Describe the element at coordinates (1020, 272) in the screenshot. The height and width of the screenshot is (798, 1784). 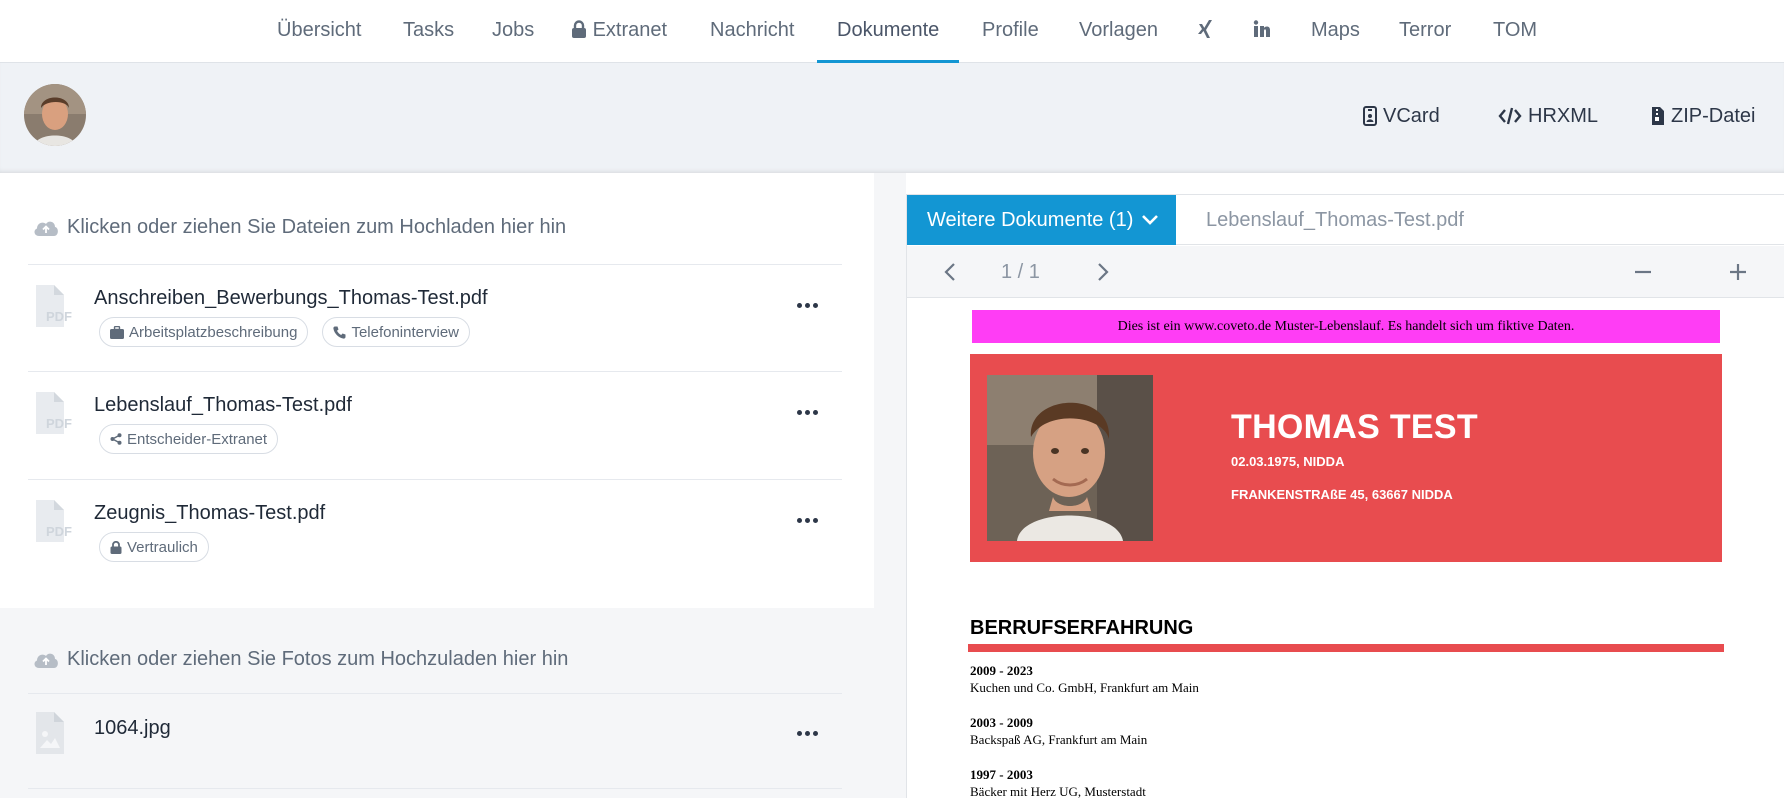
I see `page-indicator: 1 / 1` at that location.